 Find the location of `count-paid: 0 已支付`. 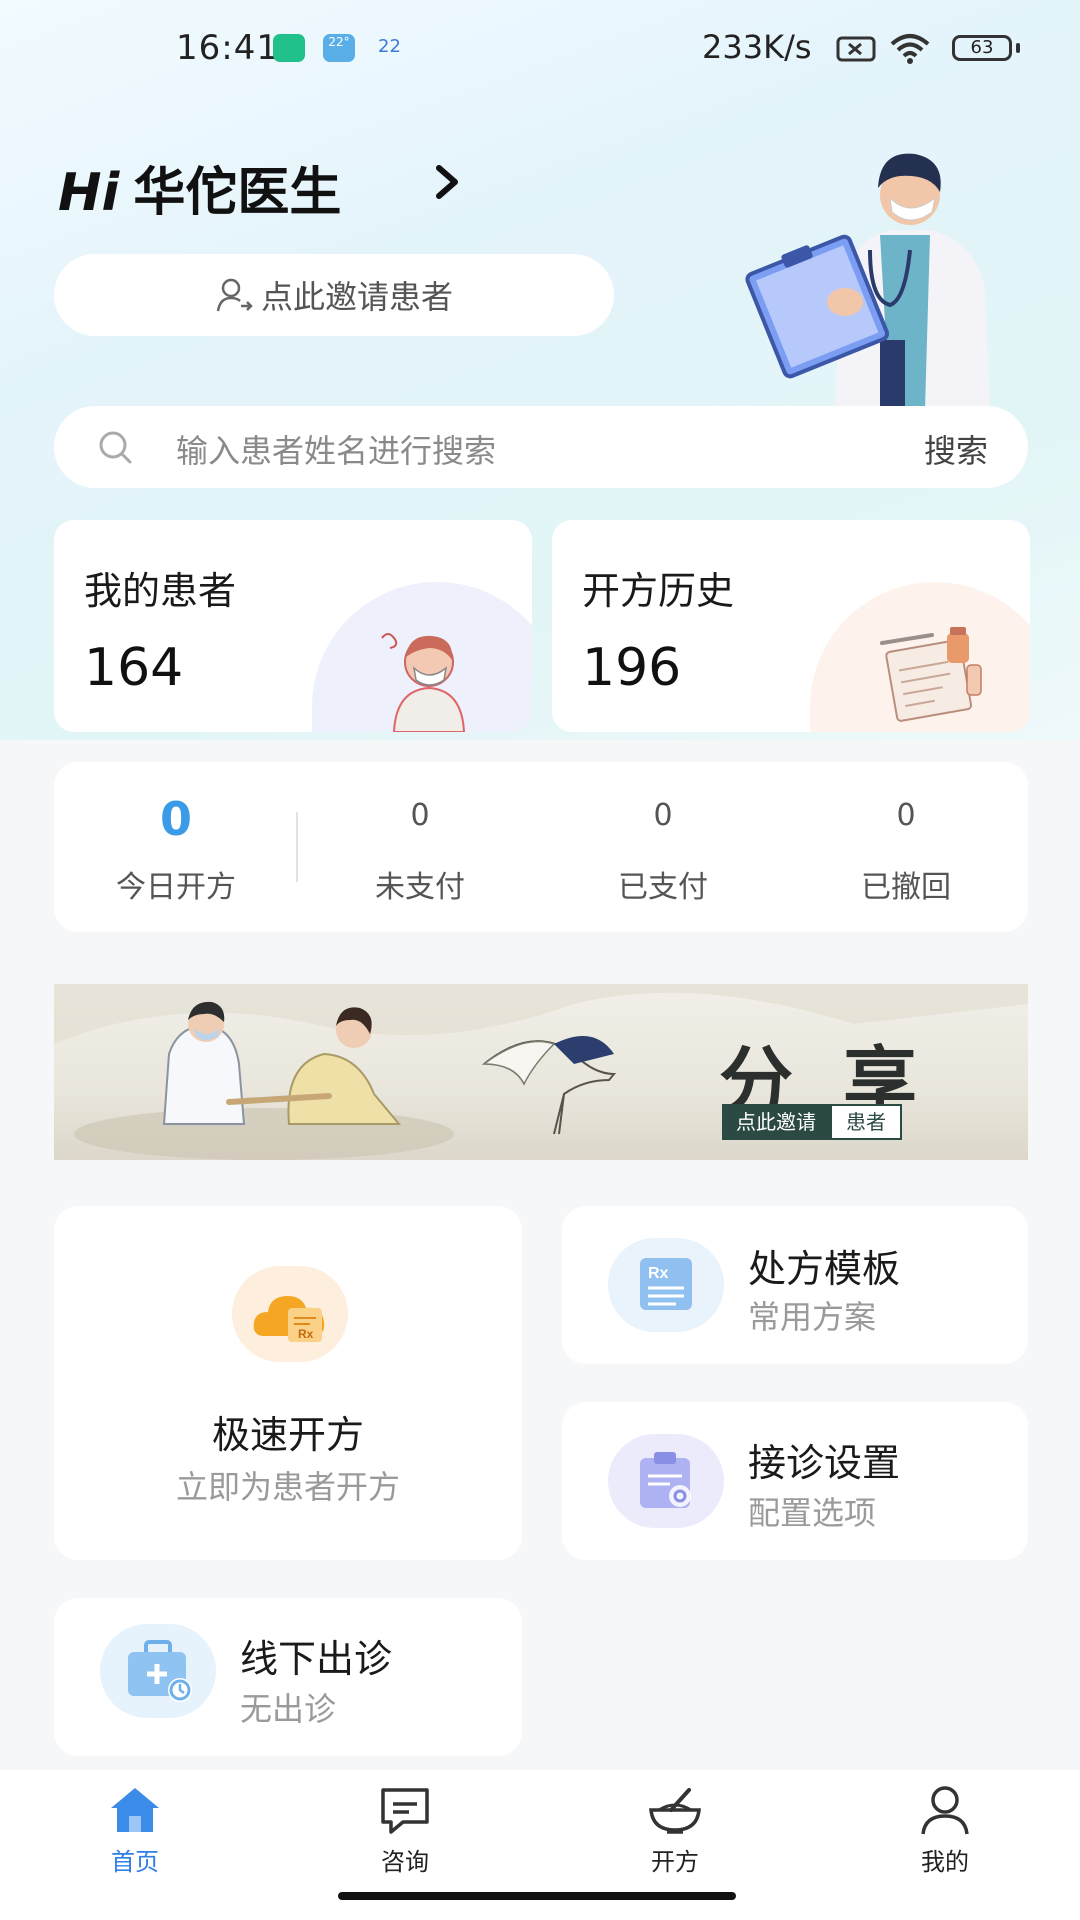

count-paid: 0 已支付 is located at coordinates (663, 847).